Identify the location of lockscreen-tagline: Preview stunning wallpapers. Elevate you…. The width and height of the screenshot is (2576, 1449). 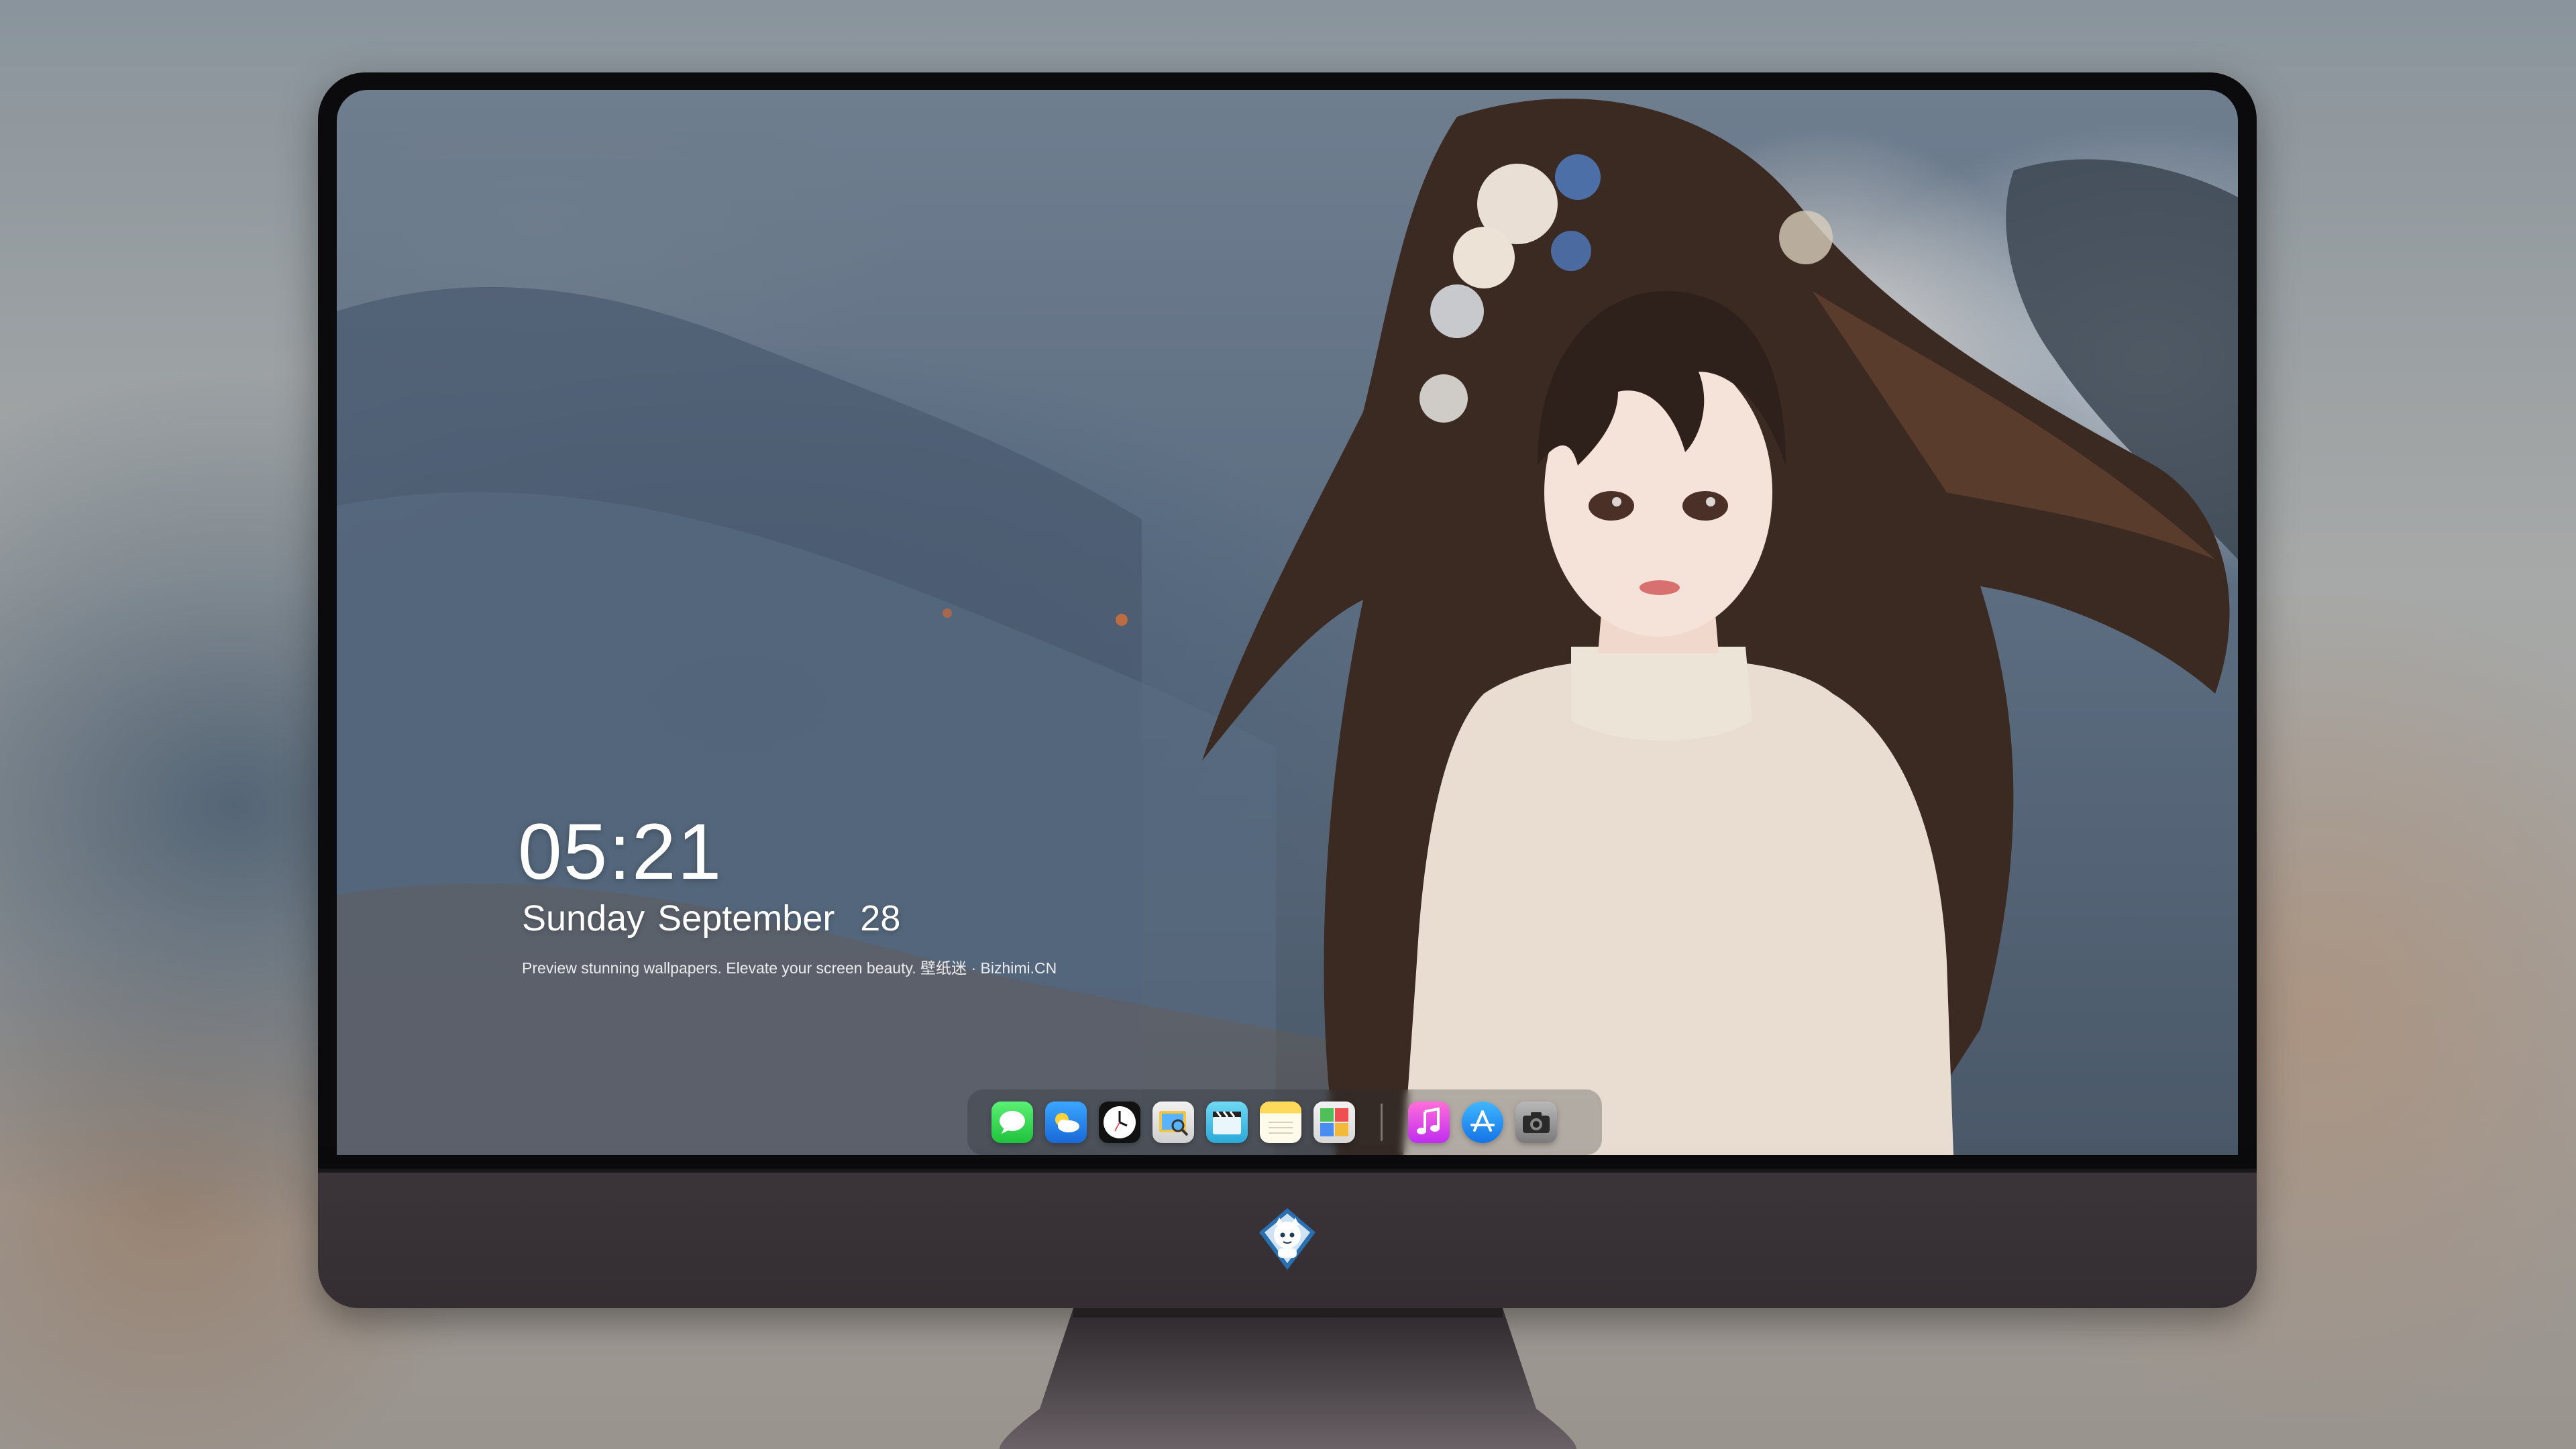
(789, 968).